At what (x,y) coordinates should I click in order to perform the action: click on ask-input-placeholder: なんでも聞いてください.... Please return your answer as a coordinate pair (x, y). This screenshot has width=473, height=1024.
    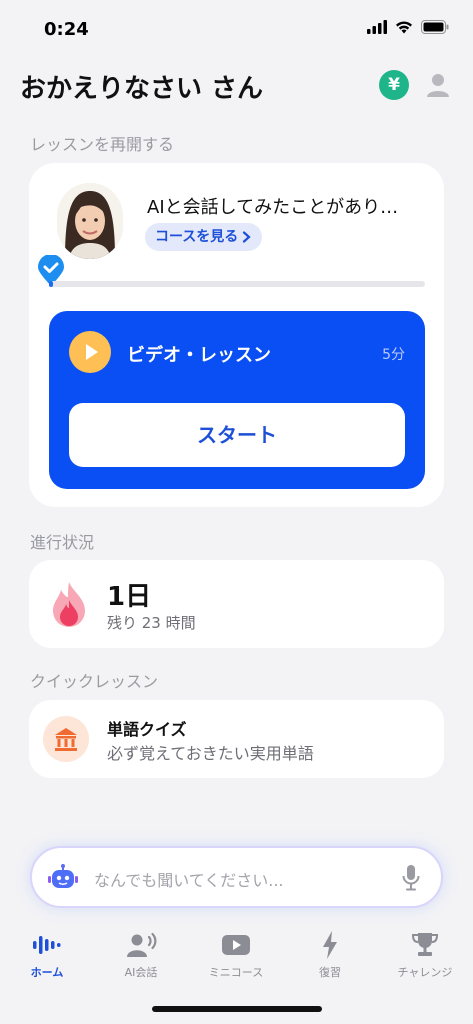
    Looking at the image, I should click on (189, 879).